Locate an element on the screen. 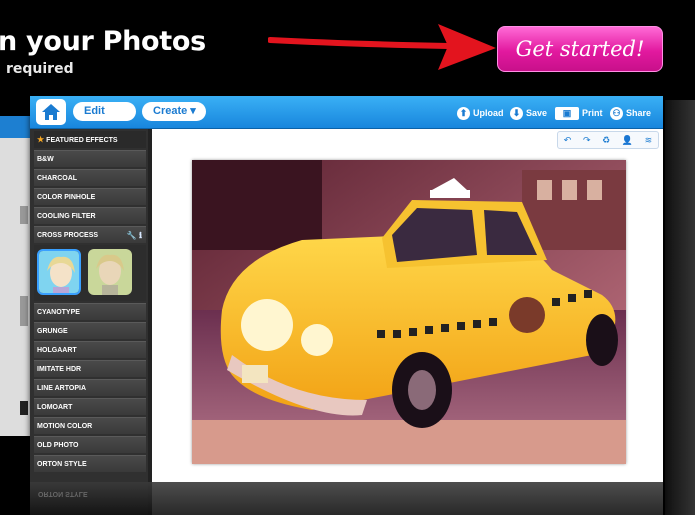  edit-button: Edit is located at coordinates (104, 111).